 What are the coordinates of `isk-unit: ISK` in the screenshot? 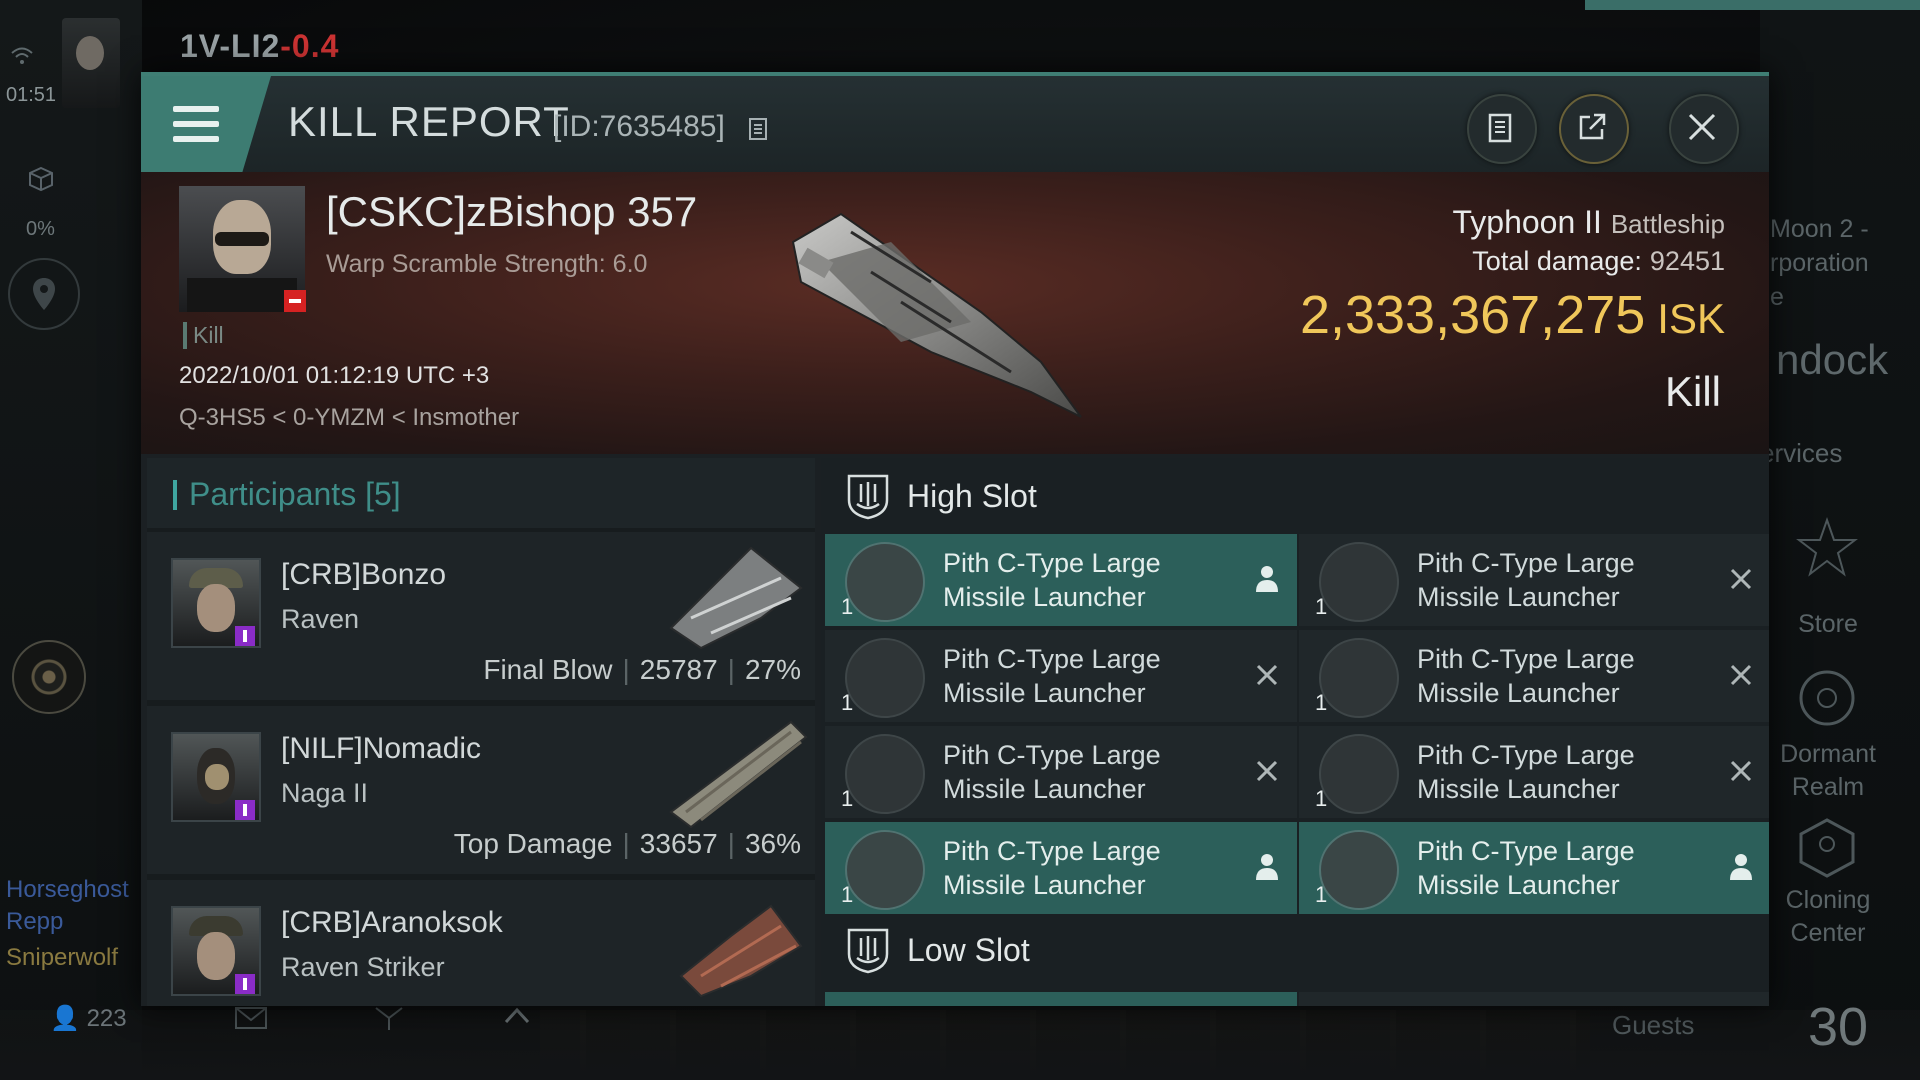 It's located at (1691, 318).